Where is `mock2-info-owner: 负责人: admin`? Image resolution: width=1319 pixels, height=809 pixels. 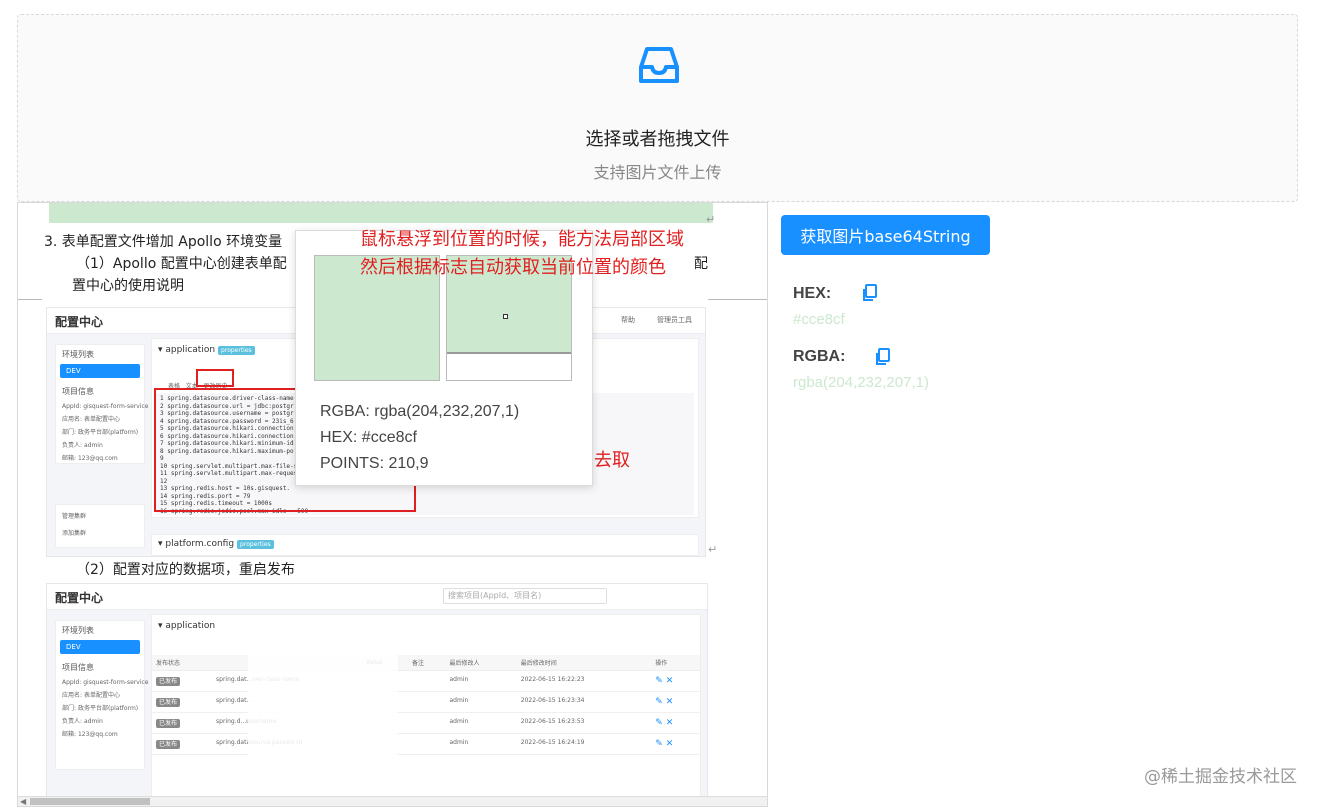
mock2-info-owner: 负责人: admin is located at coordinates (82, 721).